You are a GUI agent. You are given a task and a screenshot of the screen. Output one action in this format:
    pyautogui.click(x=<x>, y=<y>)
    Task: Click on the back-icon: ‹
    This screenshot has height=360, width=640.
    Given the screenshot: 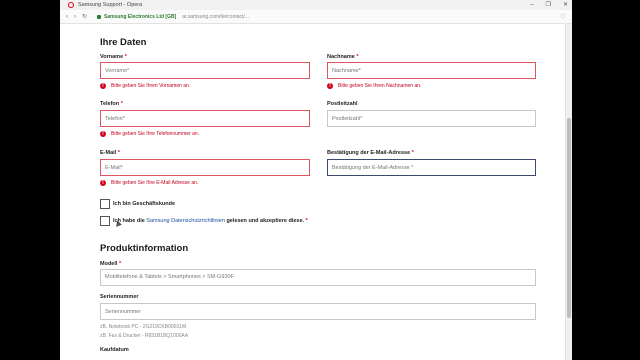 What is the action you would take?
    pyautogui.click(x=67, y=17)
    